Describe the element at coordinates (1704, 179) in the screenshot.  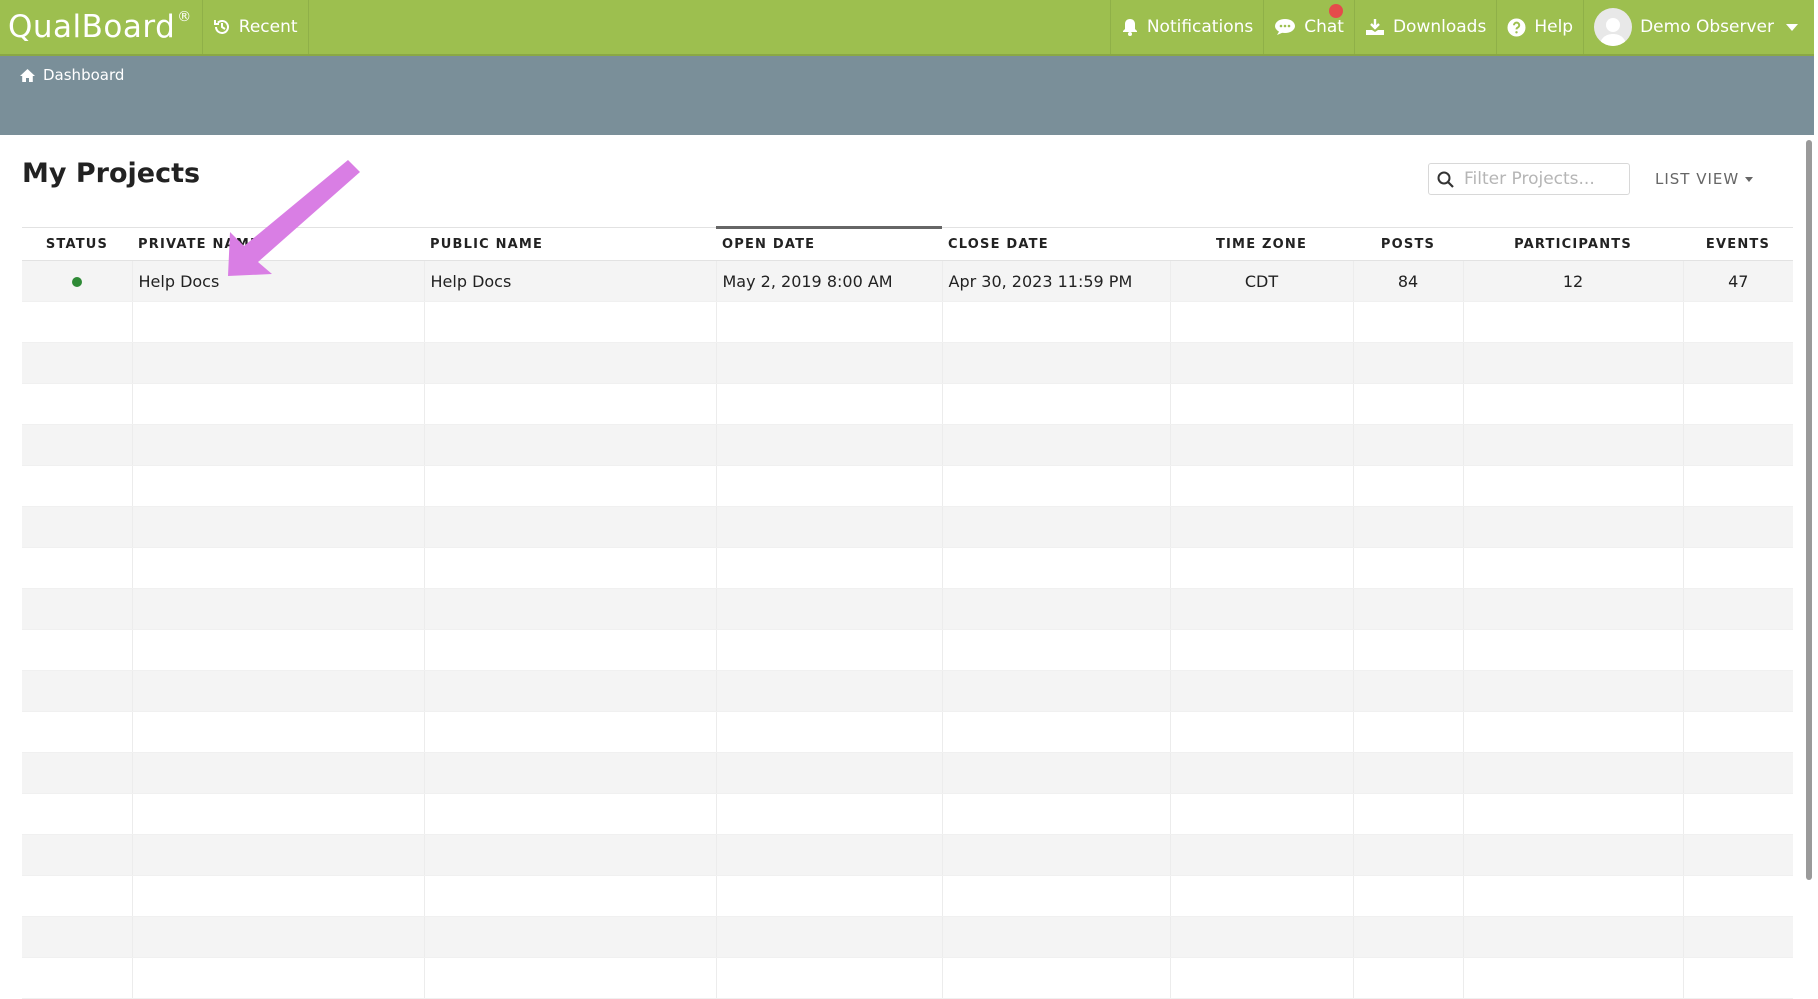
I see `list-view-dropdown: LIST VIEW` at that location.